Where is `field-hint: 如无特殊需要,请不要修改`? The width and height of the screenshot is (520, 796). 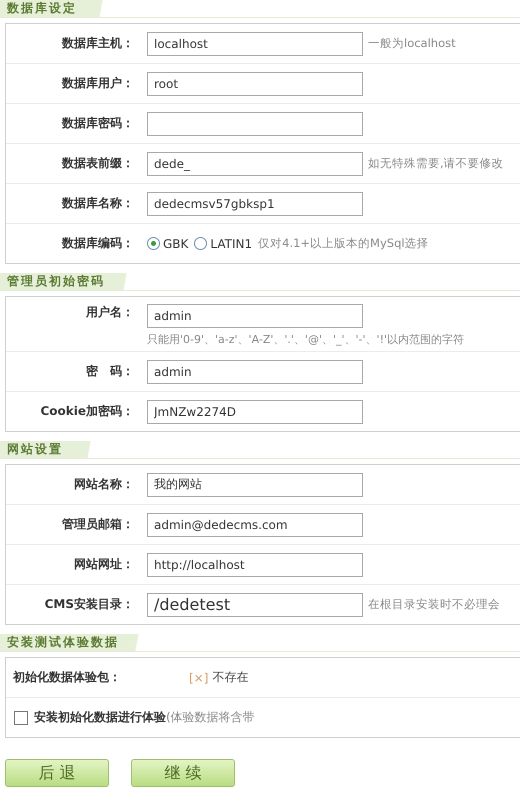
field-hint: 如无特殊需要,请不要修改 is located at coordinates (436, 163).